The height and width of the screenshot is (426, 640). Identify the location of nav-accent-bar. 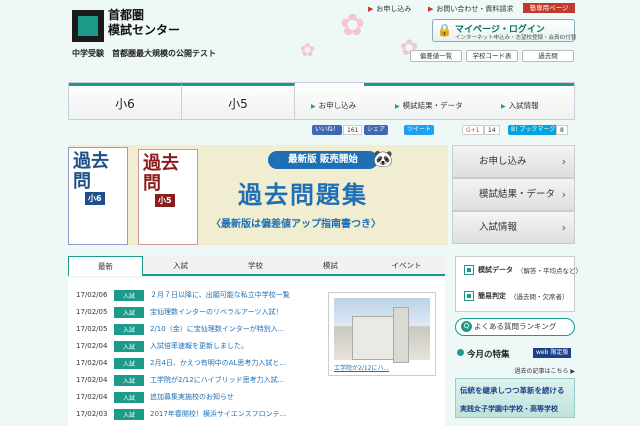
(469, 84).